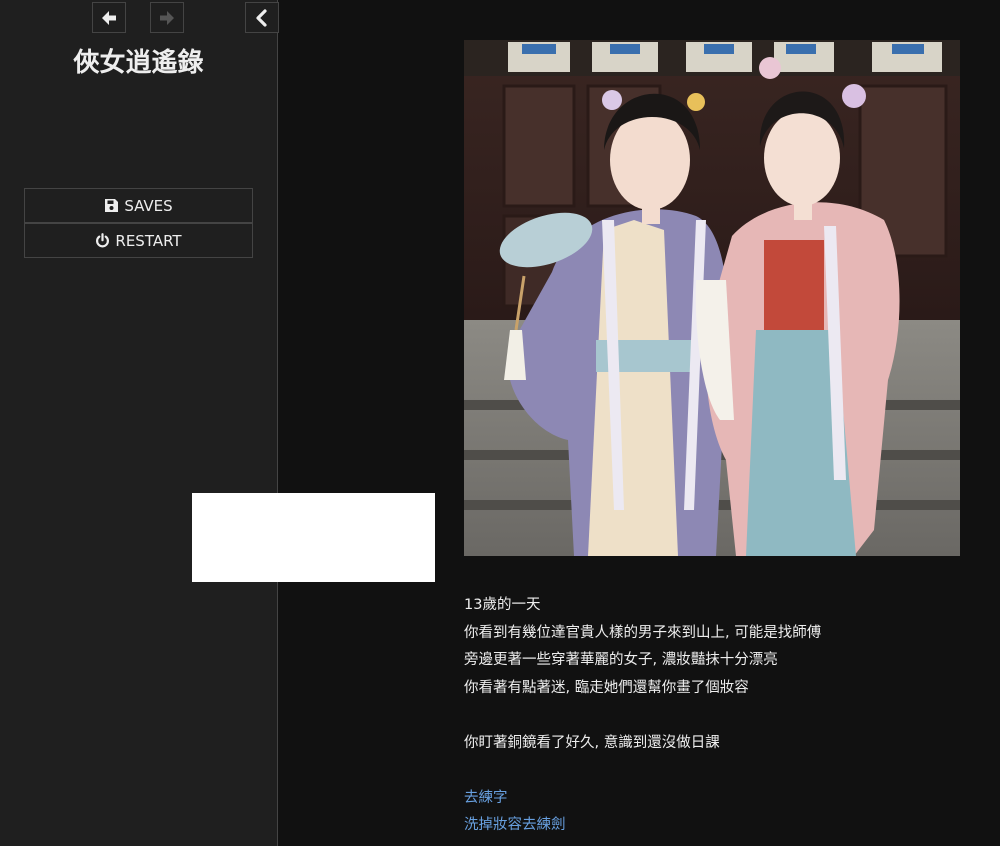 Image resolution: width=1000 pixels, height=846 pixels. I want to click on passage-line: 旁邊更著一些穿著華麗的女子, 濃妝豔抹十分漂亮, so click(621, 660).